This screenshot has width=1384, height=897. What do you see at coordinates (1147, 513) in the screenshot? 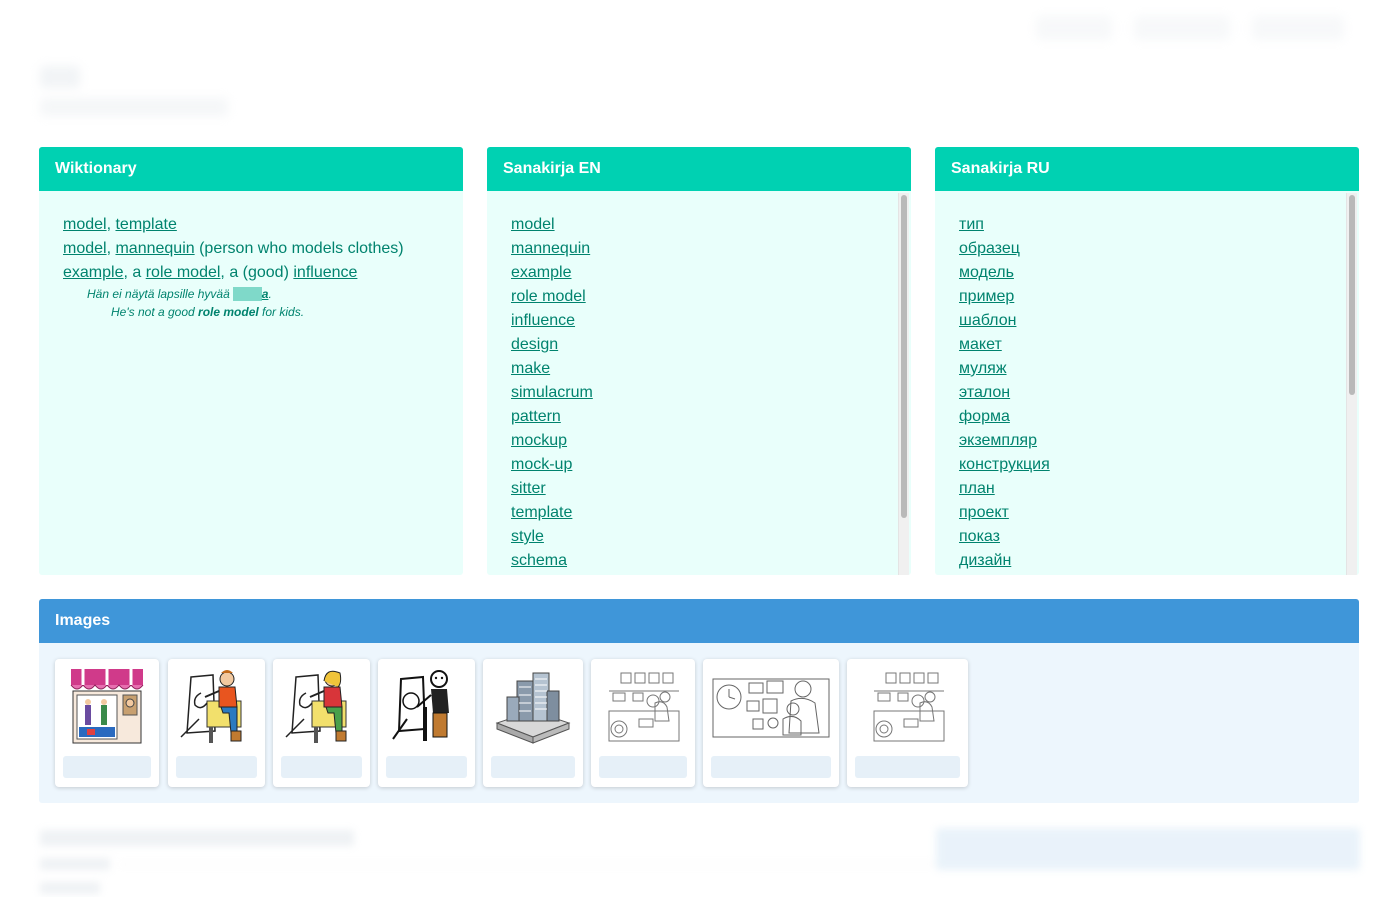
I see `ru-word-link: проект` at bounding box center [1147, 513].